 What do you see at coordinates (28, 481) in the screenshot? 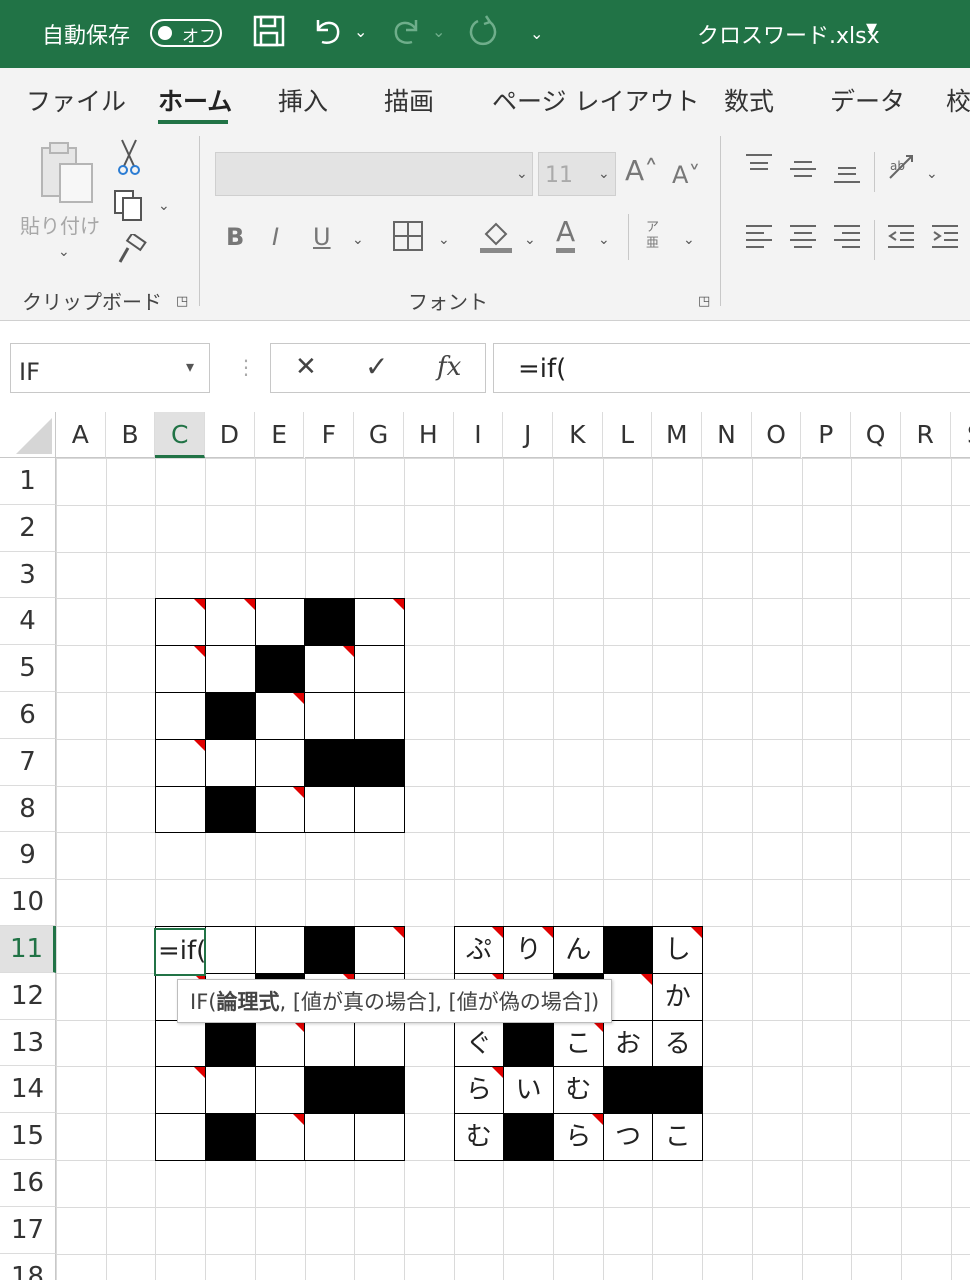
I see `row-header-1: 1` at bounding box center [28, 481].